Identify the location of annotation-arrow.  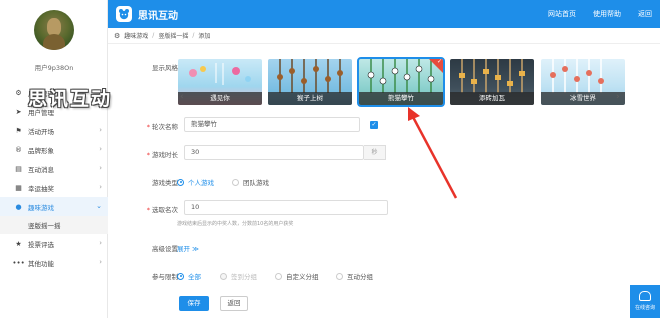
(433, 153).